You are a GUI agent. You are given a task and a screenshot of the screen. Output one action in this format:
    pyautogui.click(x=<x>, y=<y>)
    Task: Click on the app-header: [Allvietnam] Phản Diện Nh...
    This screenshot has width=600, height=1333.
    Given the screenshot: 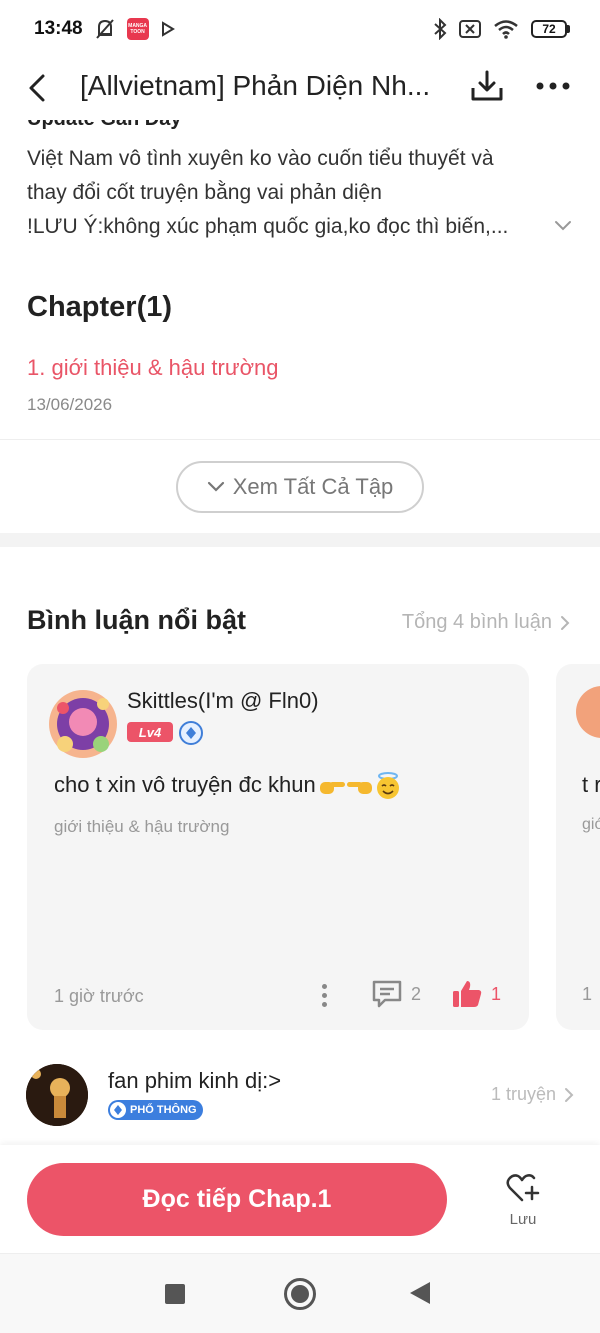 What is the action you would take?
    pyautogui.click(x=300, y=89)
    